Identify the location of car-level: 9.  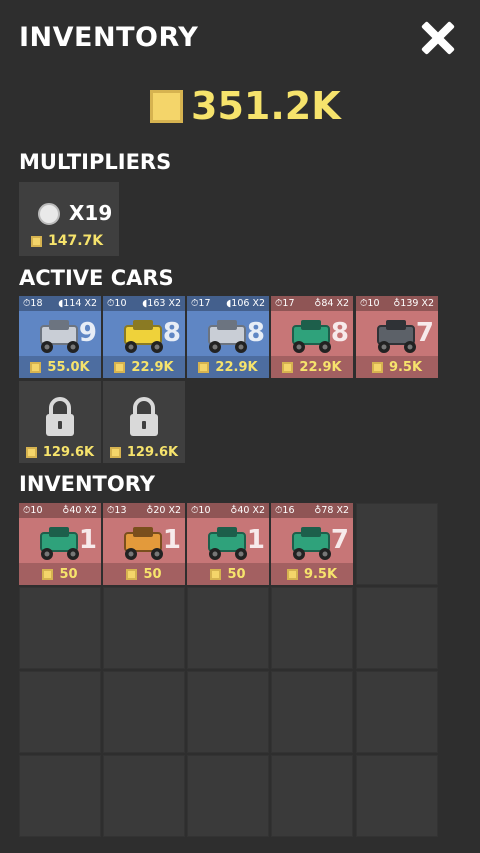
(87, 333).